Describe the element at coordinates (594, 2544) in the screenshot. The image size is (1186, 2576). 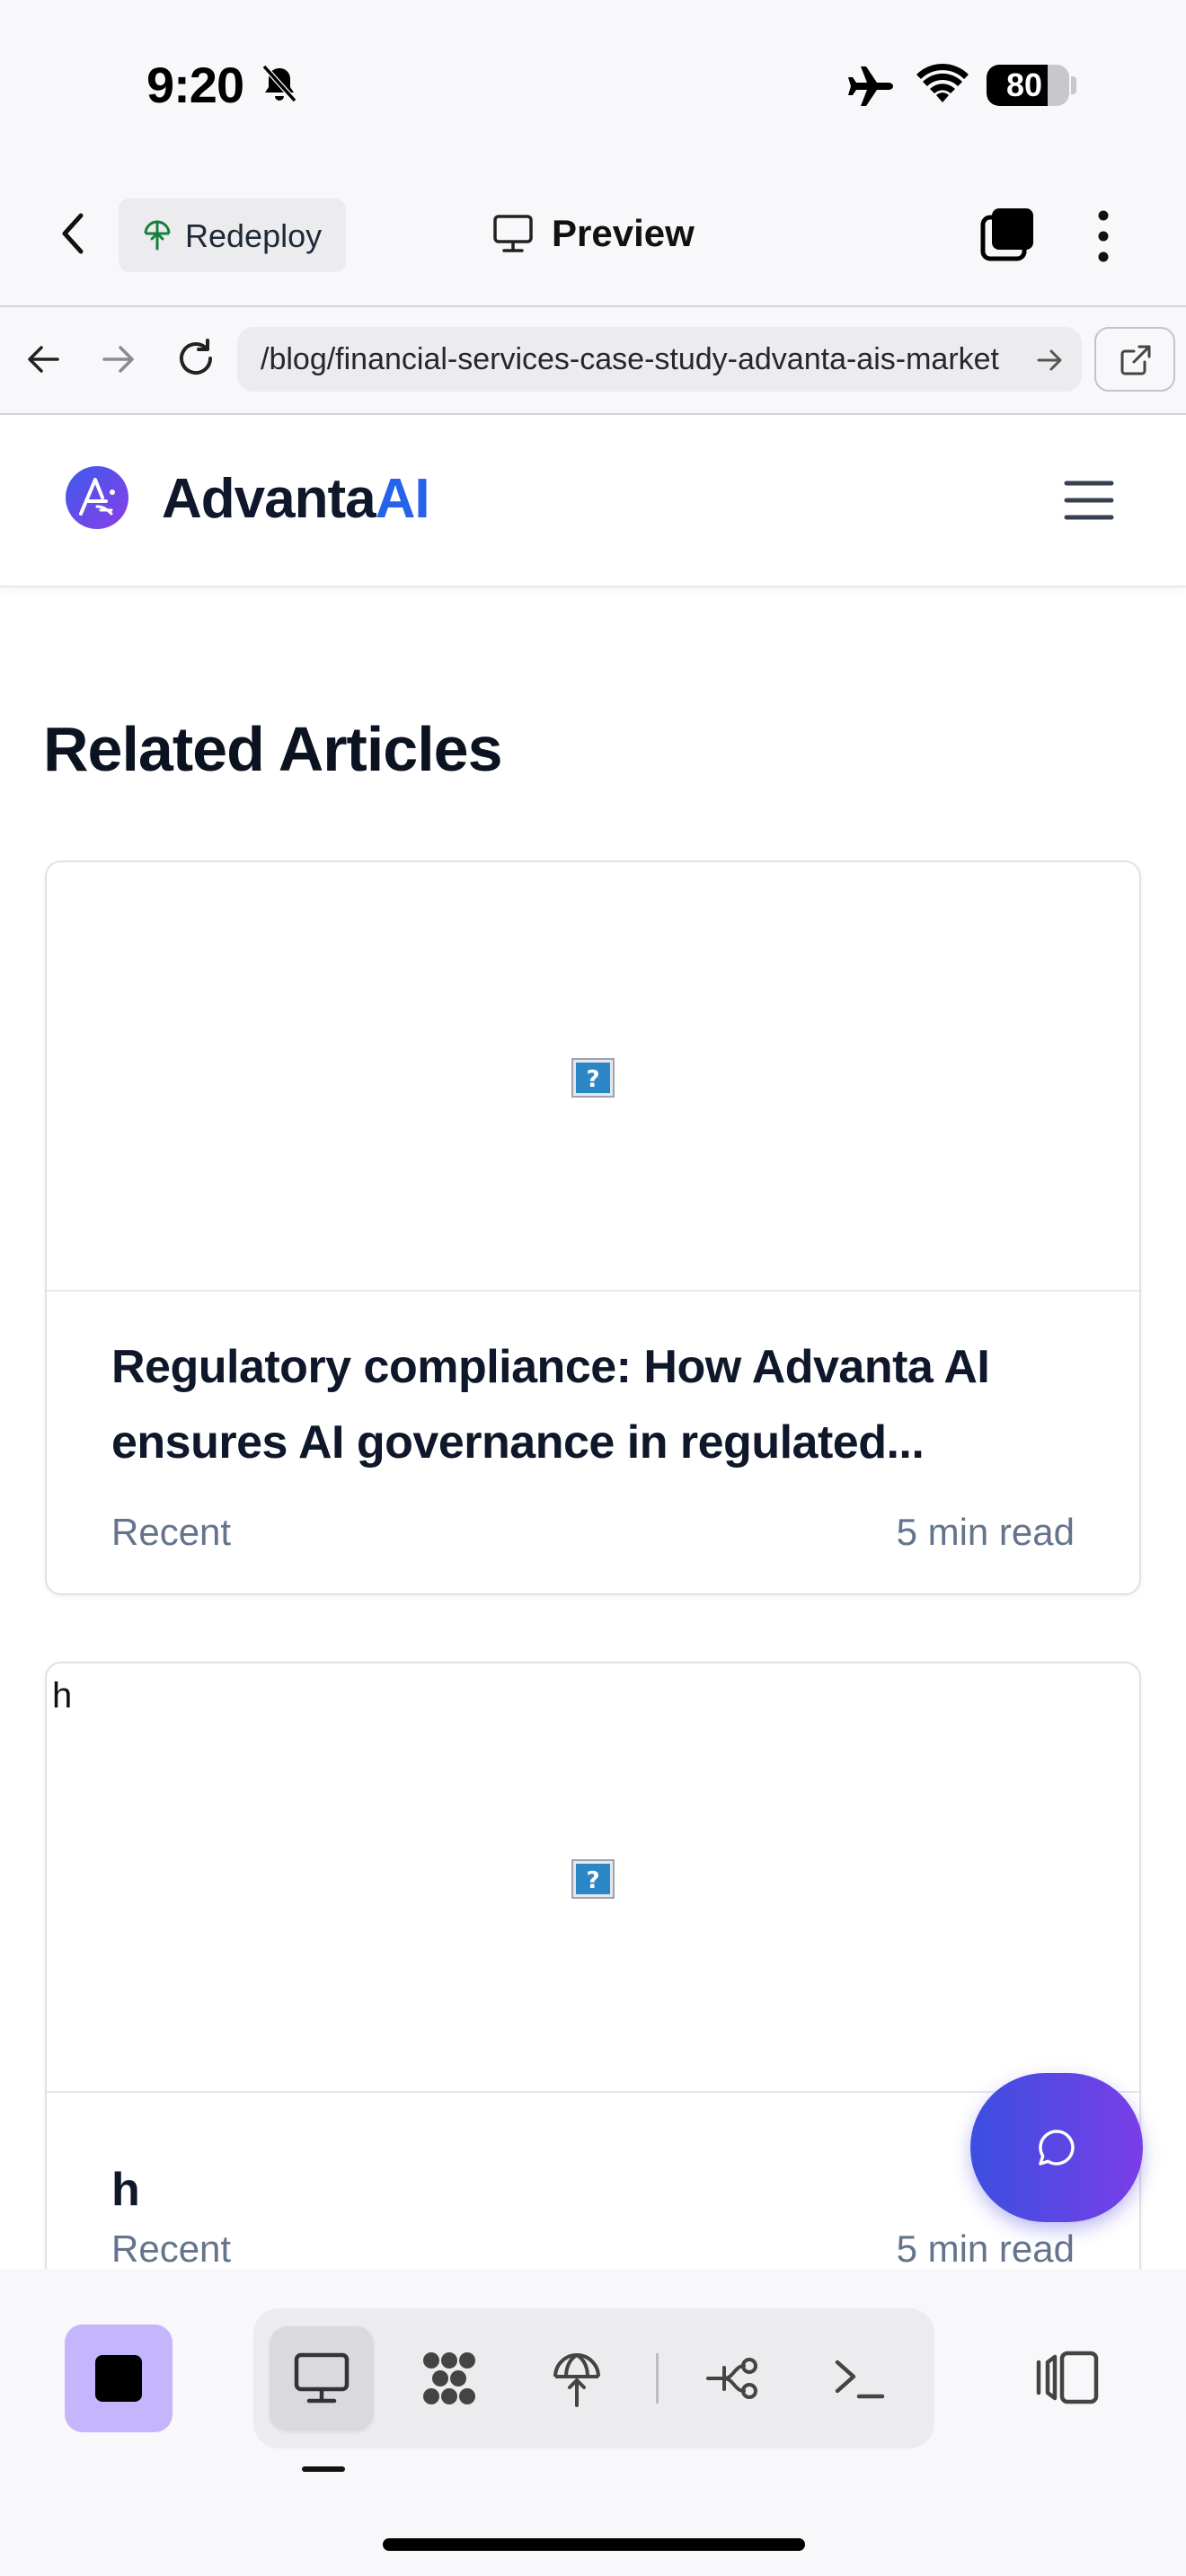
I see `home-indicator` at that location.